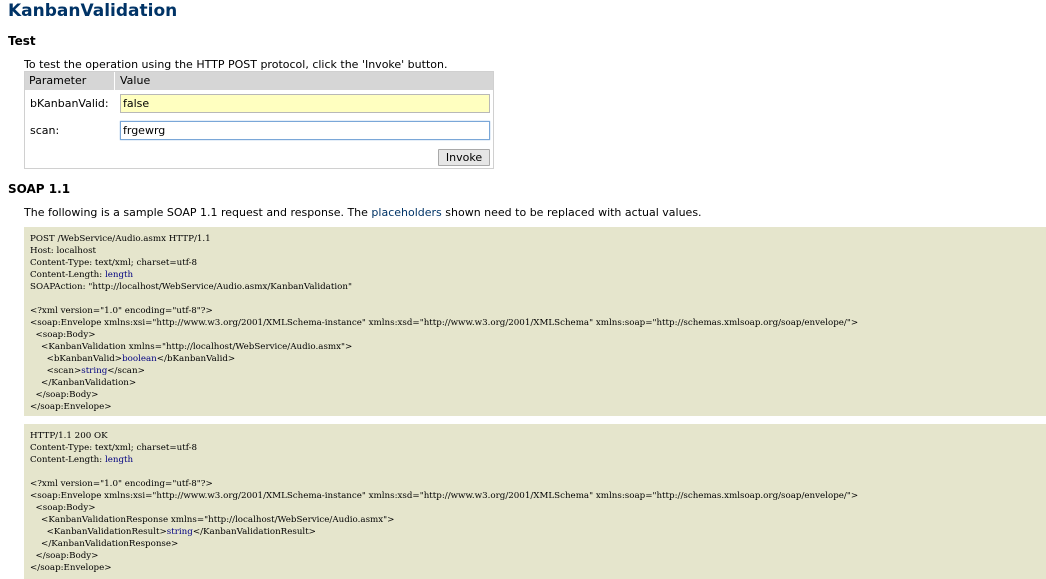  I want to click on code-text: <scan>, so click(56, 371).